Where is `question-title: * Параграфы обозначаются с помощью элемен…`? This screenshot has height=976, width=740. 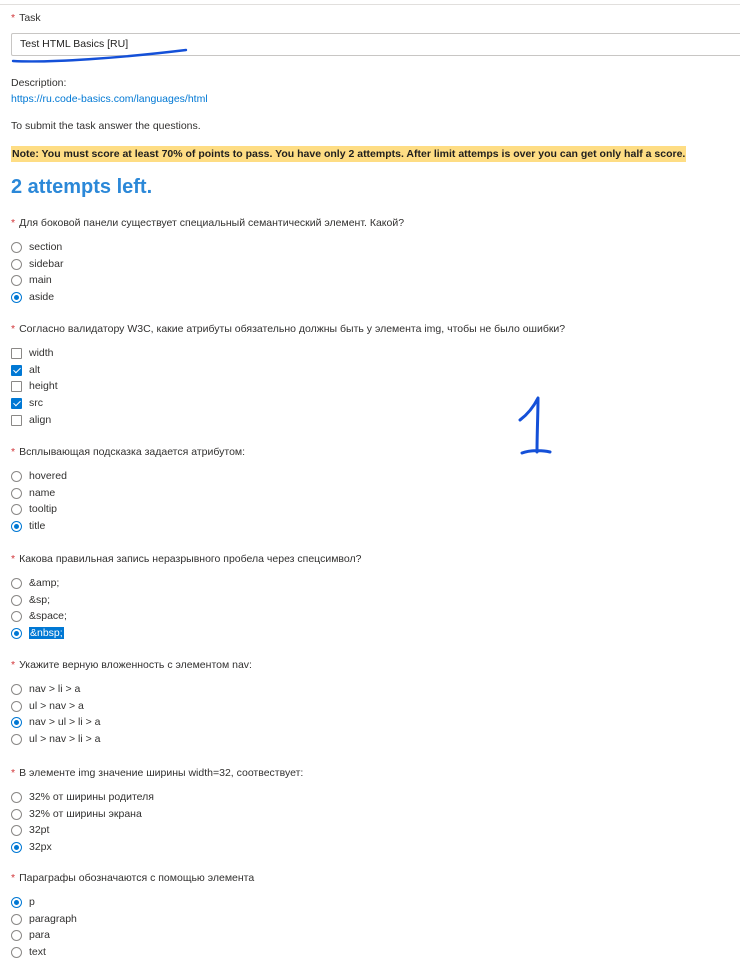
question-title: * Параграфы обозначаются с помощью элемен… is located at coordinates (132, 878).